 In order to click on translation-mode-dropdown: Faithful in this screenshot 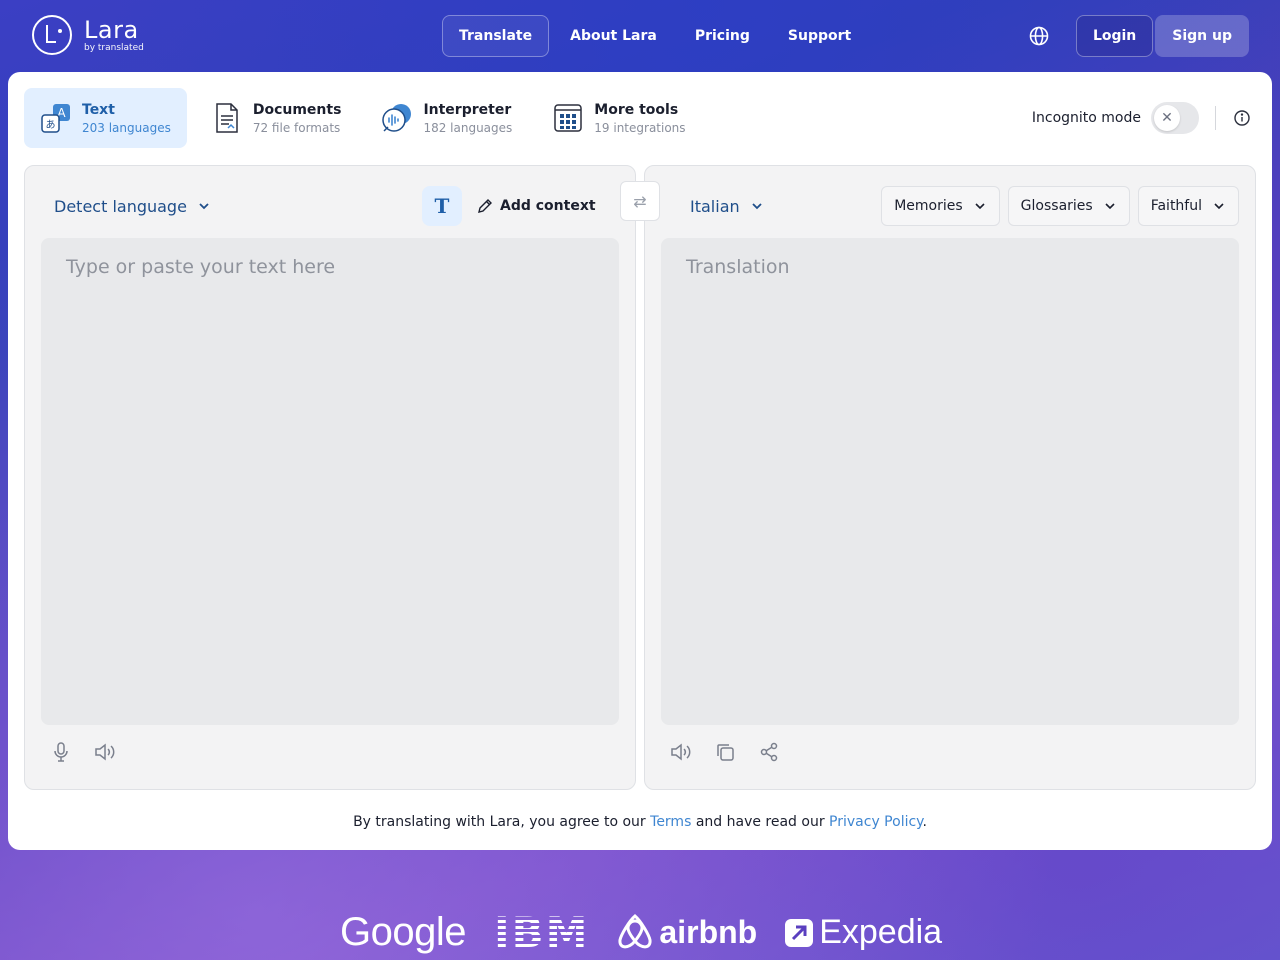, I will do `click(1188, 206)`.